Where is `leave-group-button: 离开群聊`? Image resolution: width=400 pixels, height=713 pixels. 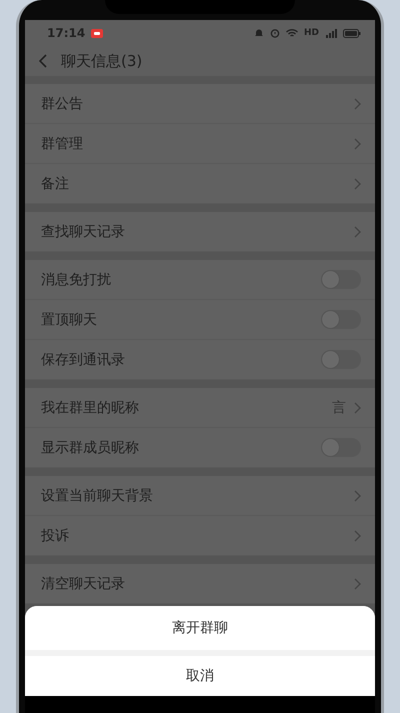
leave-group-button: 离开群聊 is located at coordinates (200, 628).